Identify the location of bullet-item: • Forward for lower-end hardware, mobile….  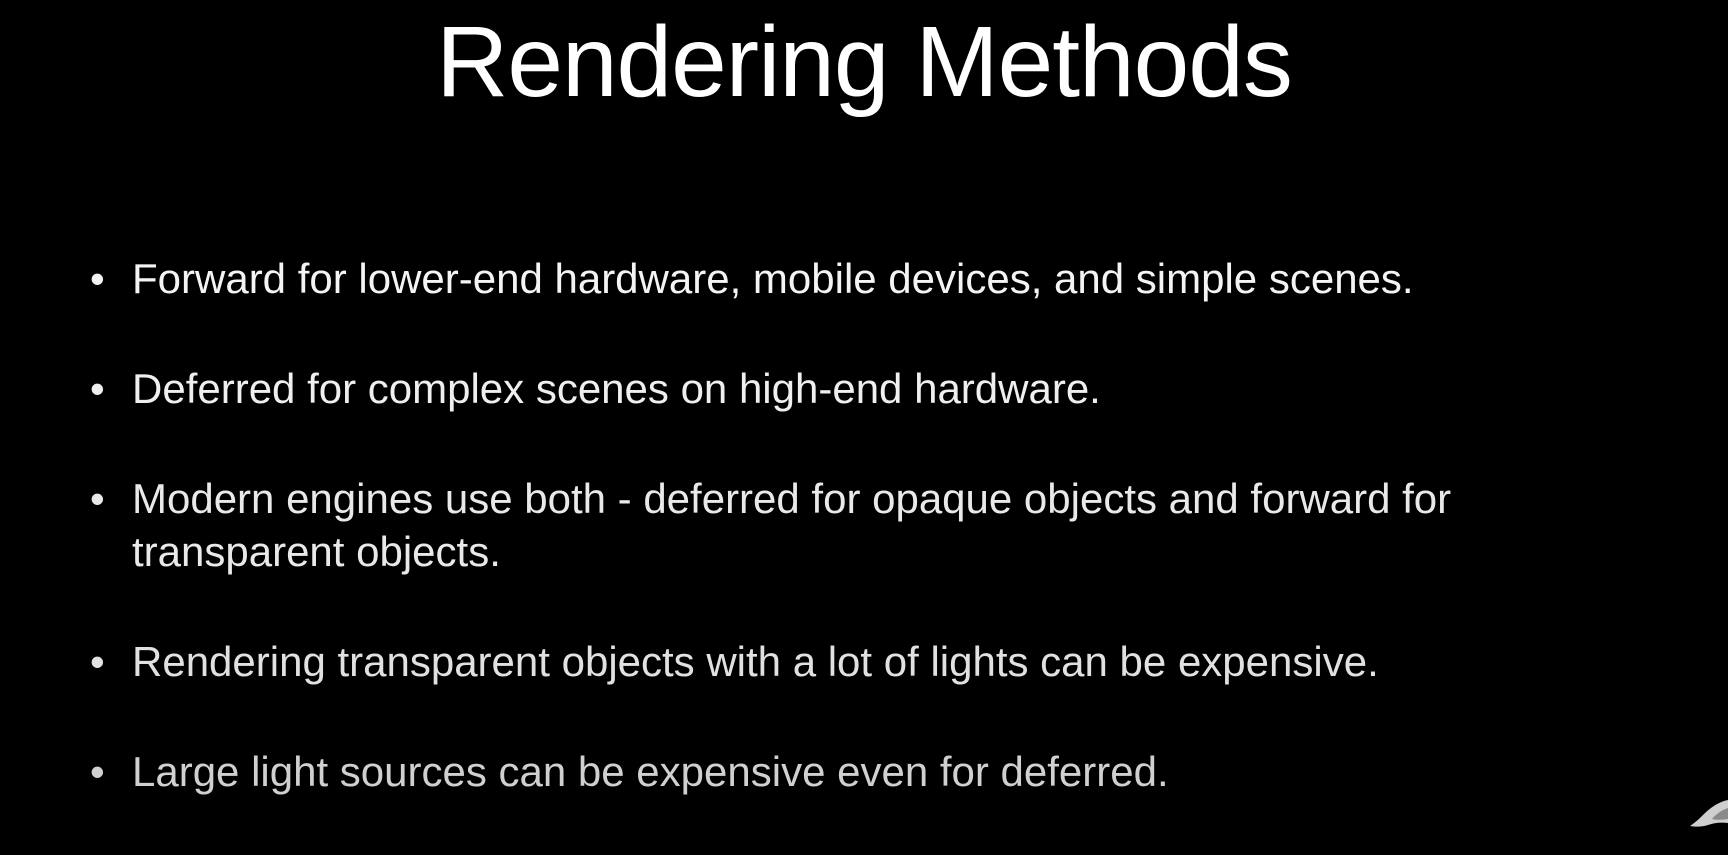
(870, 278).